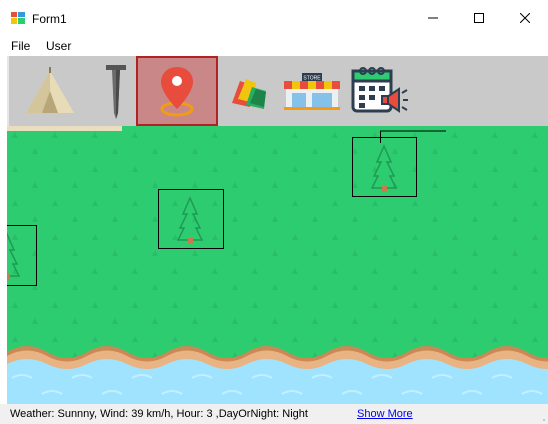 The width and height of the screenshot is (548, 424). I want to click on tool-nail, so click(116, 91).